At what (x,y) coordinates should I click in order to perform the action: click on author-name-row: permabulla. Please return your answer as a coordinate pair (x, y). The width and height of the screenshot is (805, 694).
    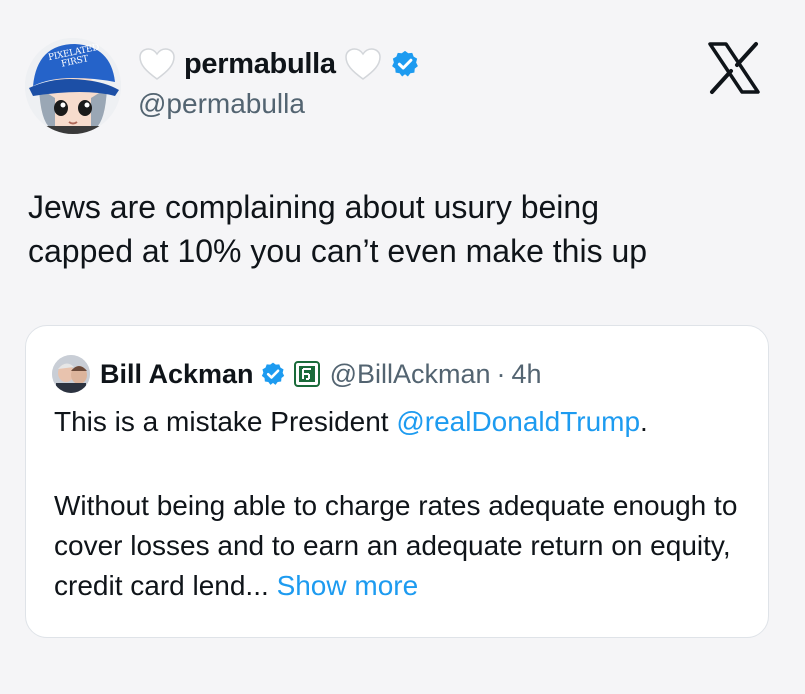
    Looking at the image, I should click on (279, 64).